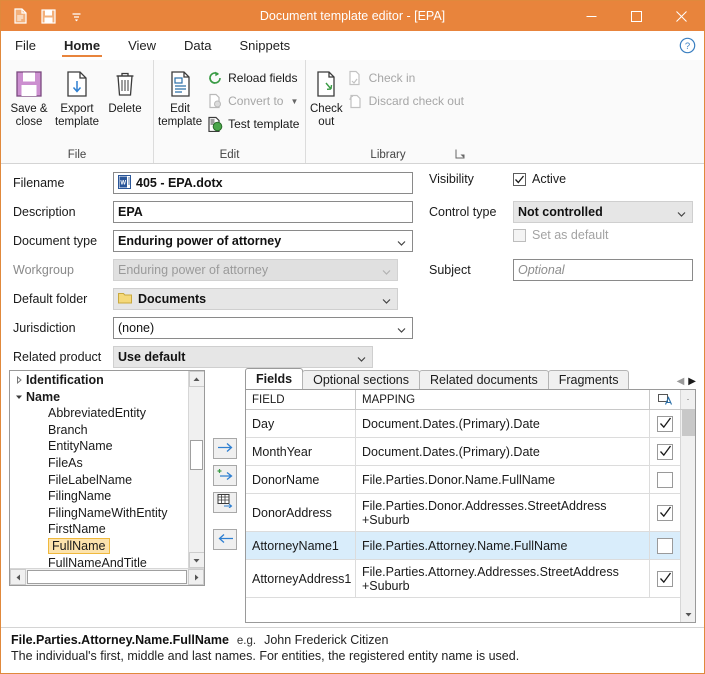 This screenshot has height=674, width=705. I want to click on tree-horizontal-scrollbar, so click(107, 576).